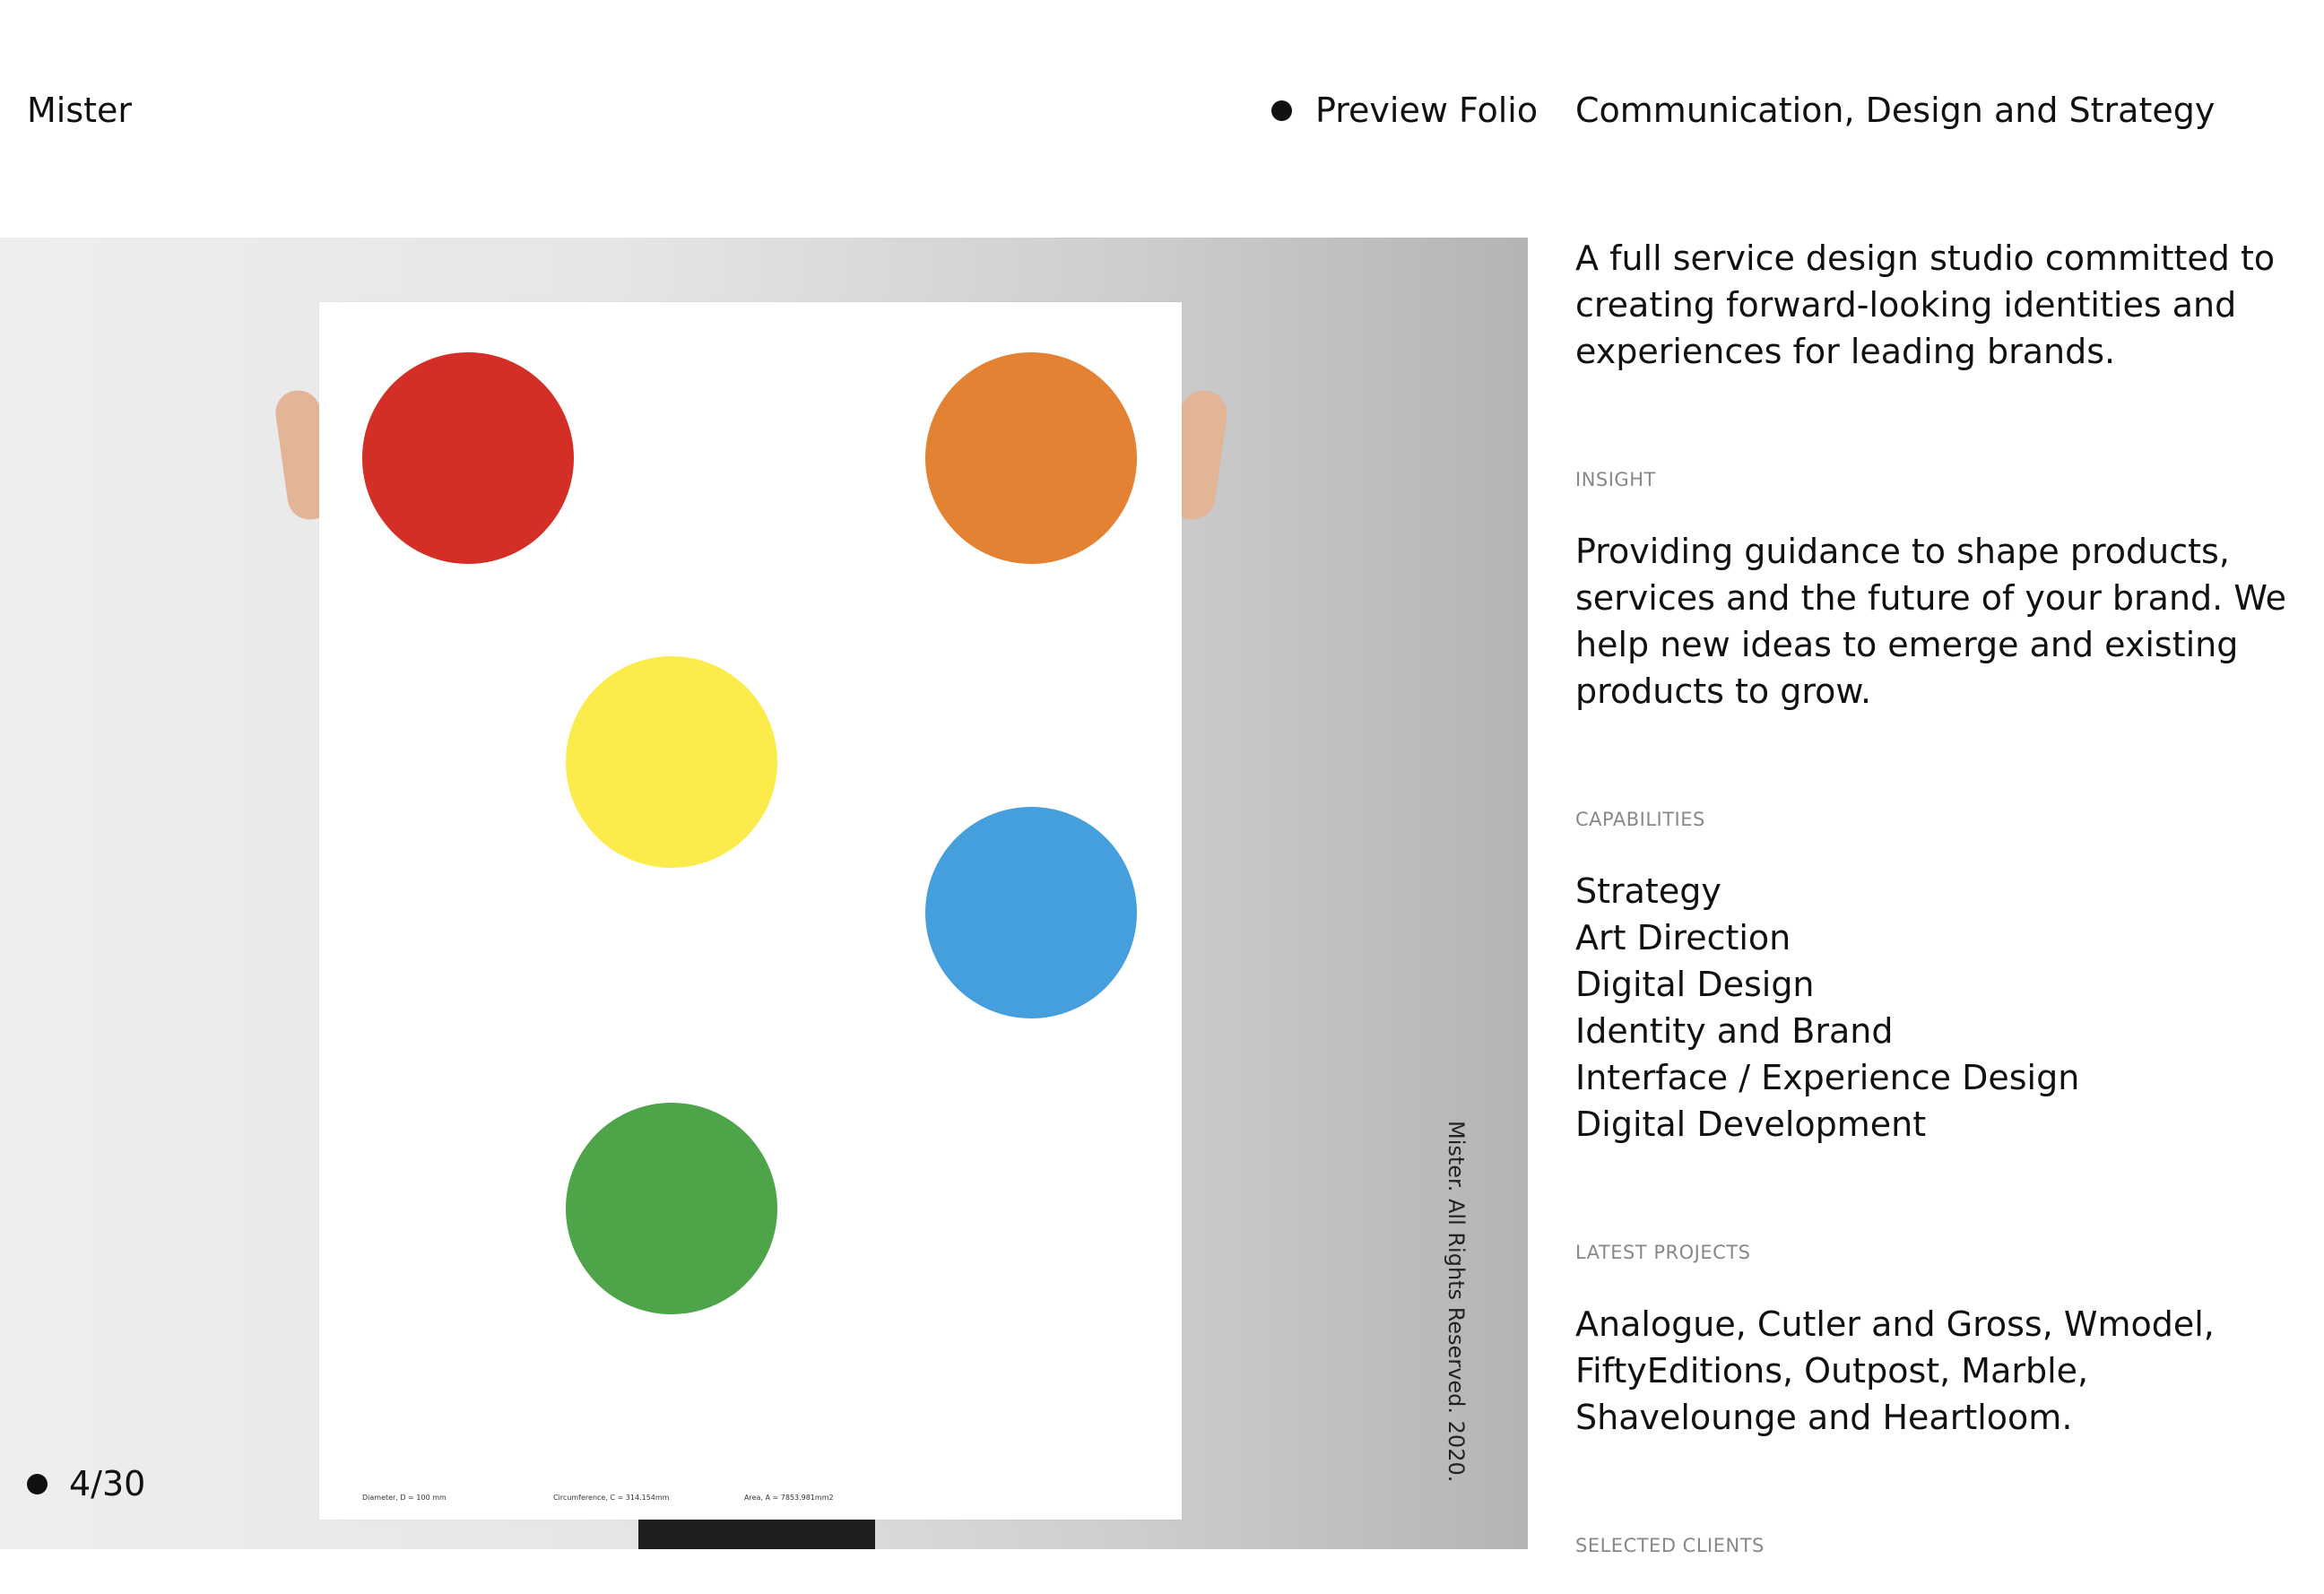 Image resolution: width=2324 pixels, height=1594 pixels. Describe the element at coordinates (789, 1498) in the screenshot. I see `poster-note: Area, A = 7853.981mm2` at that location.